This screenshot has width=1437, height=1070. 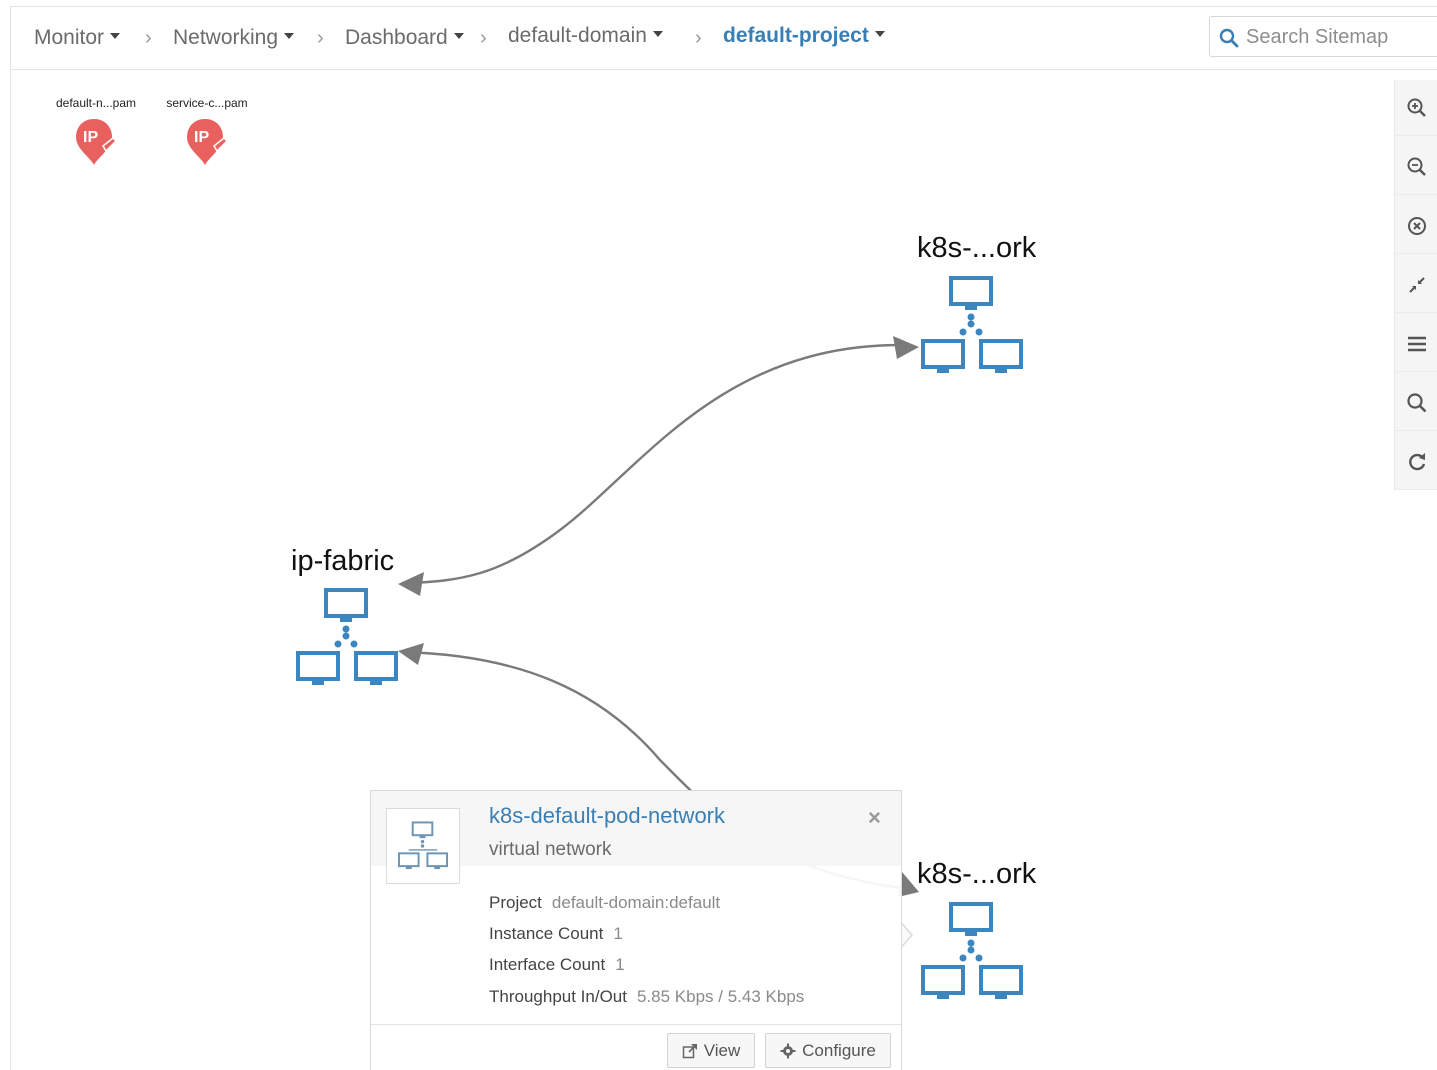 I want to click on external-link-icon, so click(x=689, y=1050).